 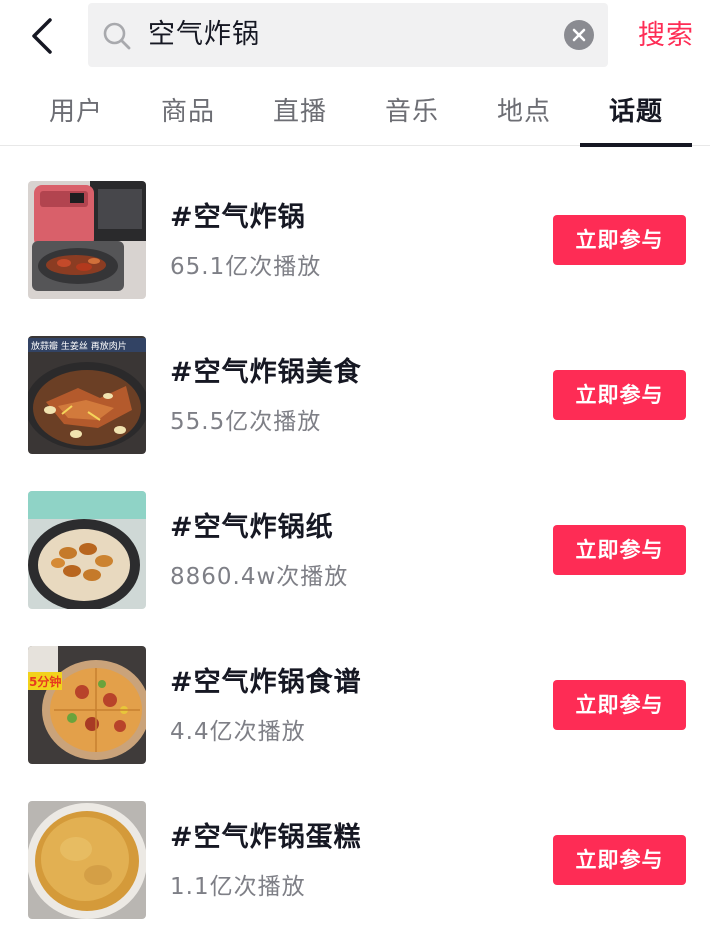 What do you see at coordinates (666, 36) in the screenshot?
I see `search-submit-button: 搜索` at bounding box center [666, 36].